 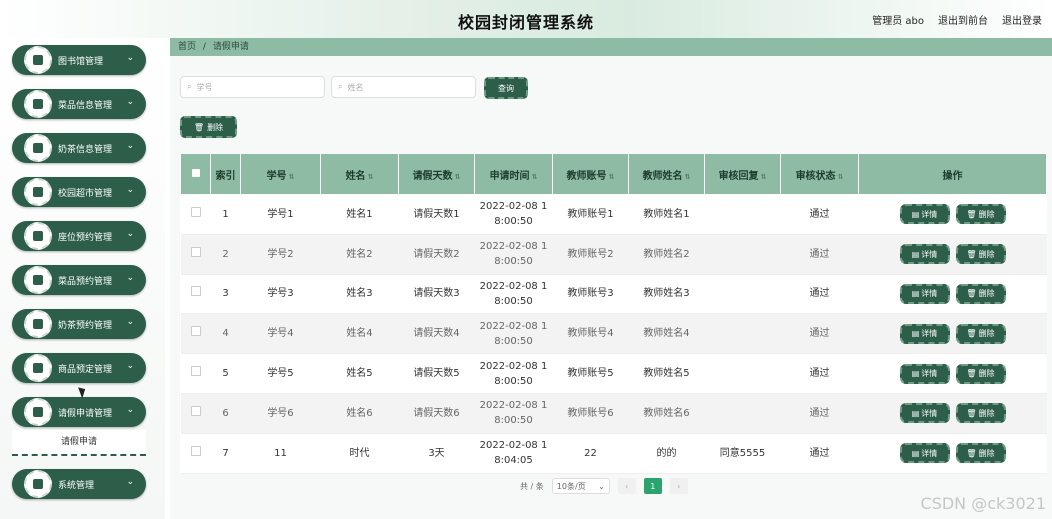 What do you see at coordinates (666, 373) in the screenshot?
I see `cell-teacher-name: 教师姓名5` at bounding box center [666, 373].